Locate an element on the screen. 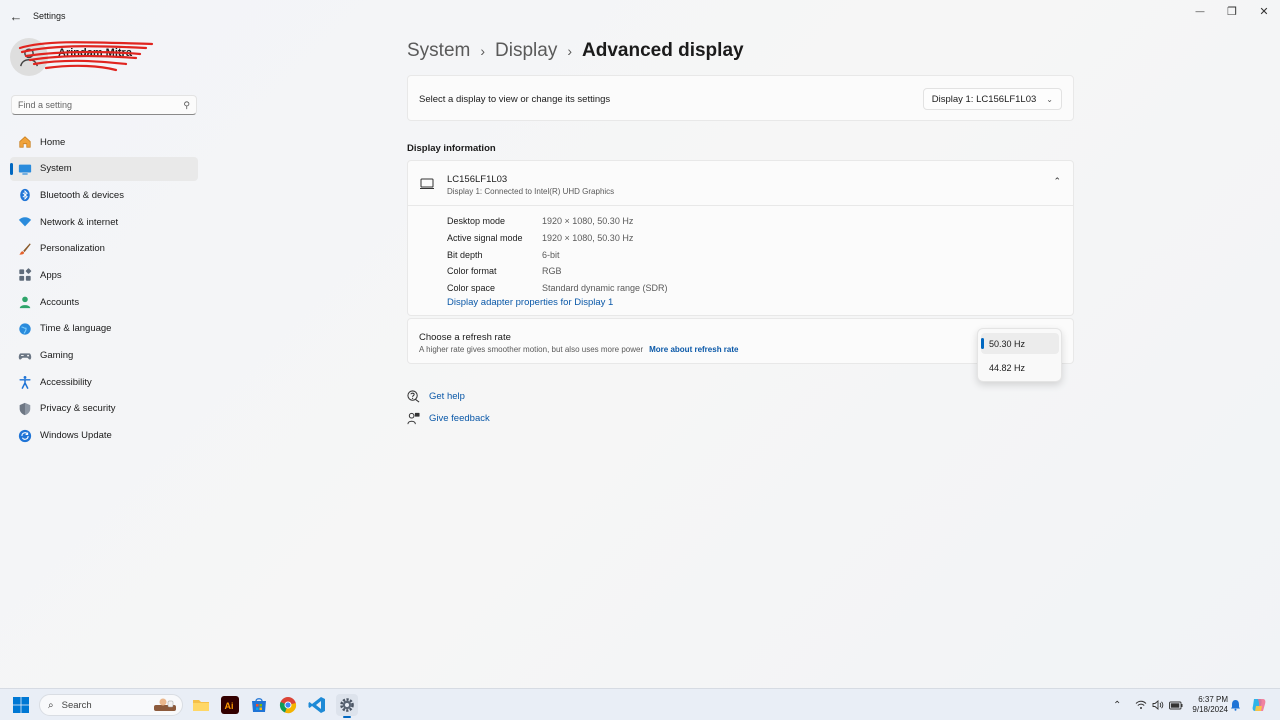  get-help-label: Get help is located at coordinates (447, 396).